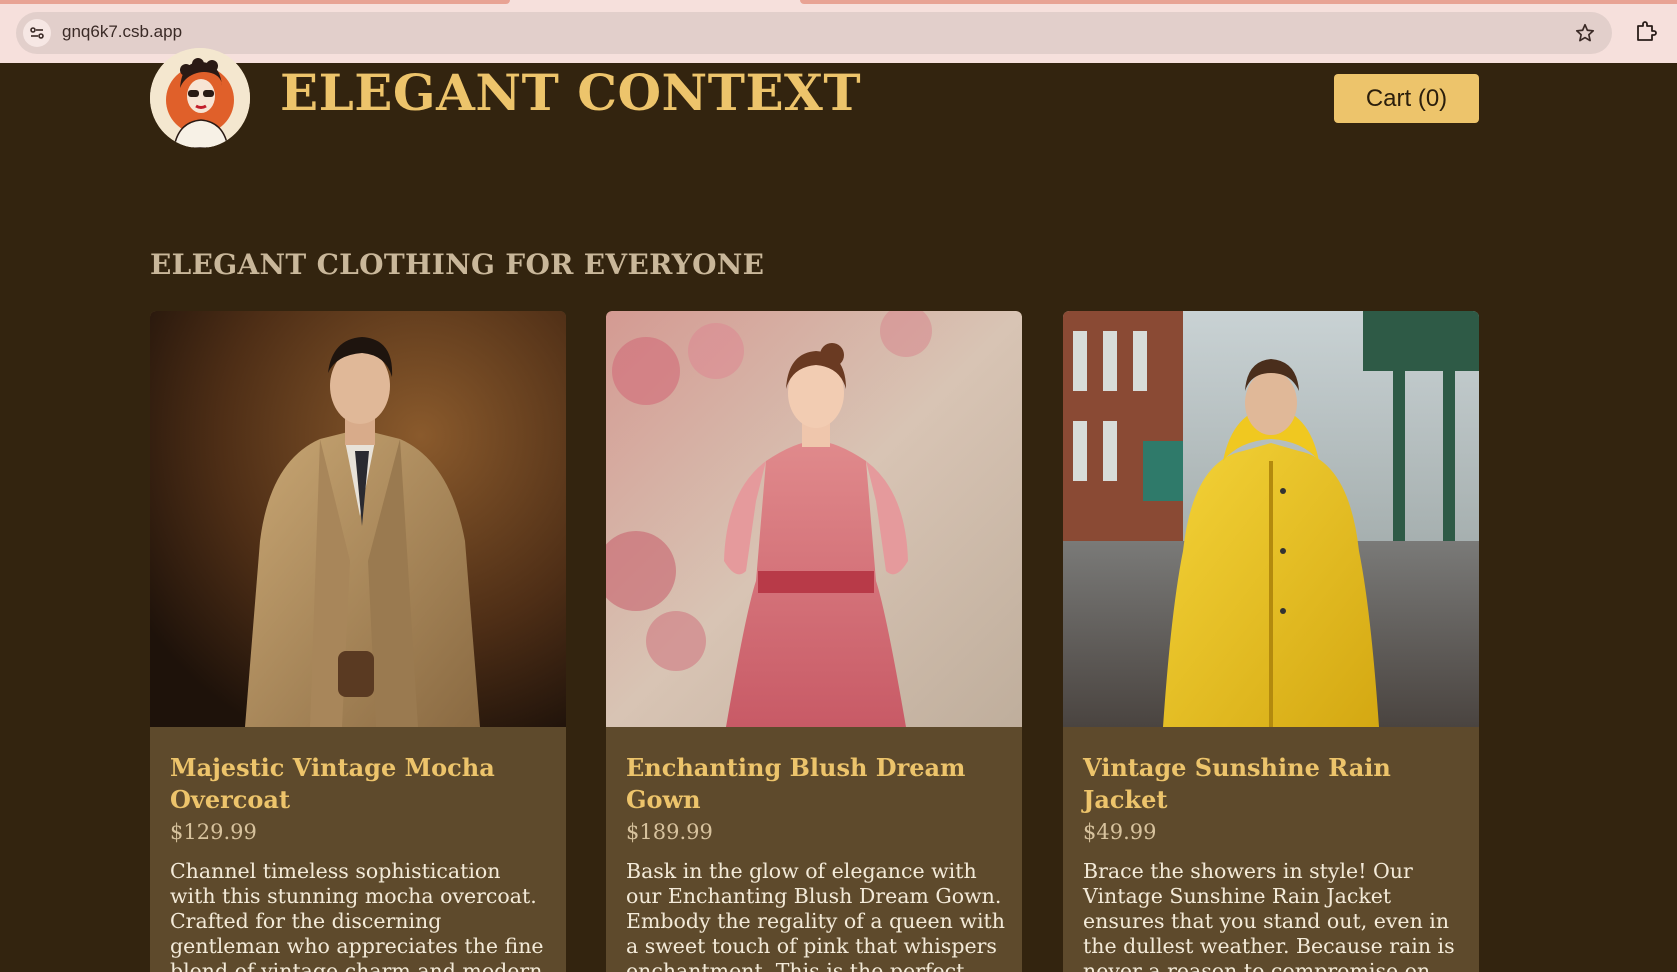 This screenshot has width=1677, height=972. I want to click on tab-strip, so click(838, 2).